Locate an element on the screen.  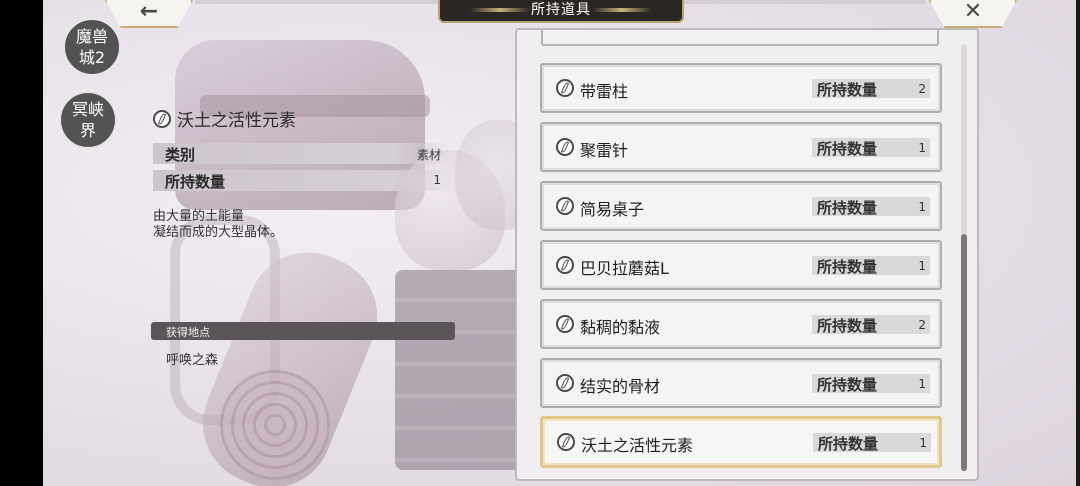
location-button-1: 魔兽 城2 is located at coordinates (92, 47).